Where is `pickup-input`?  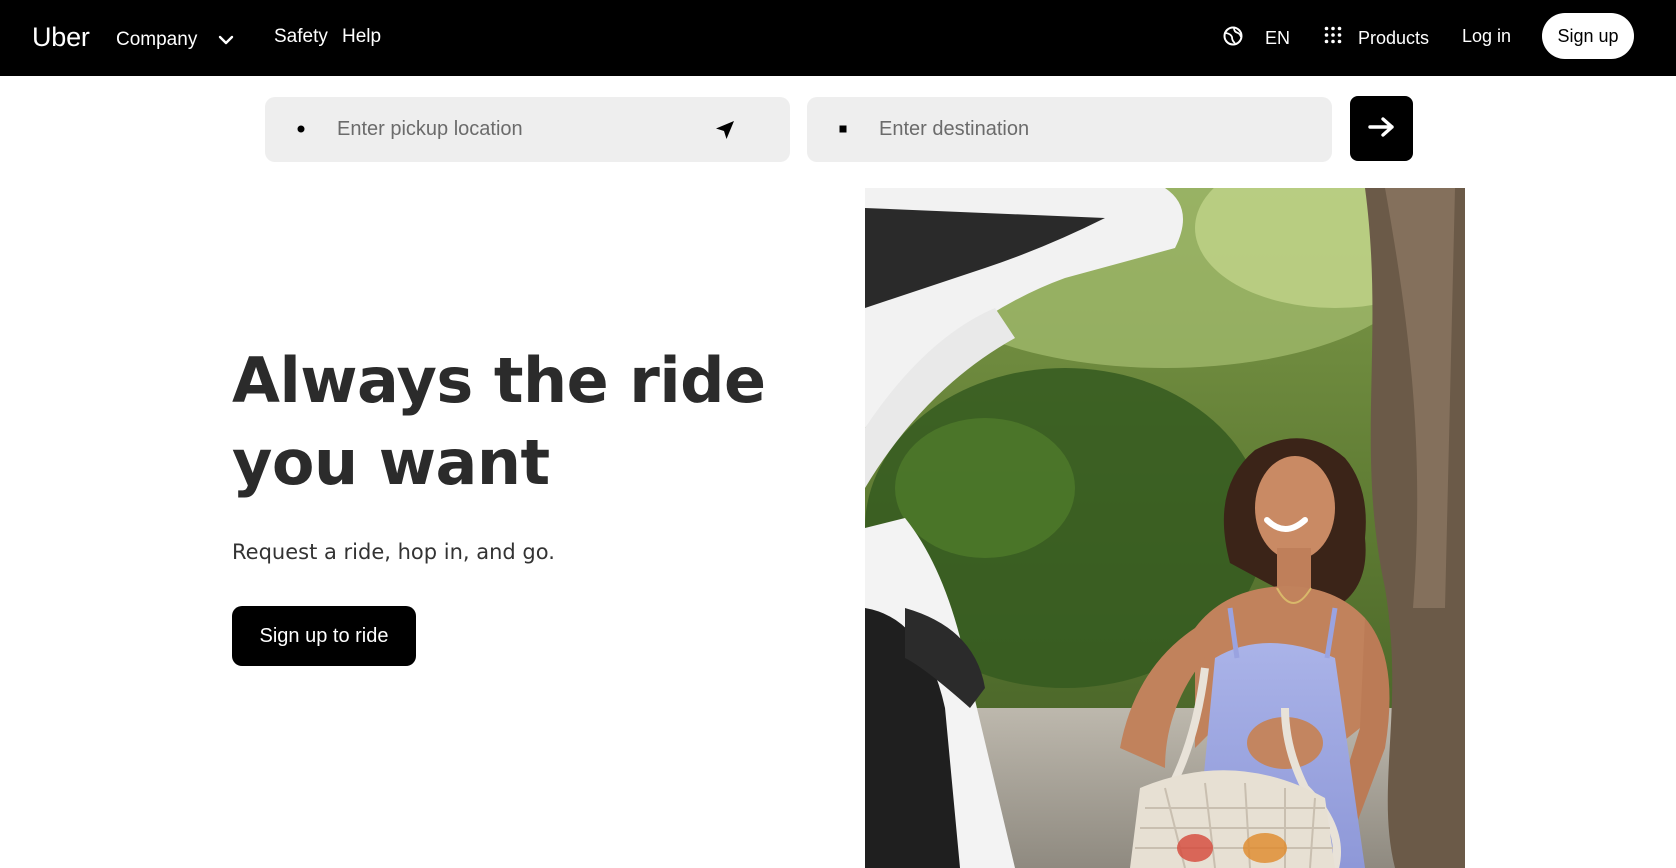 pickup-input is located at coordinates (527, 129).